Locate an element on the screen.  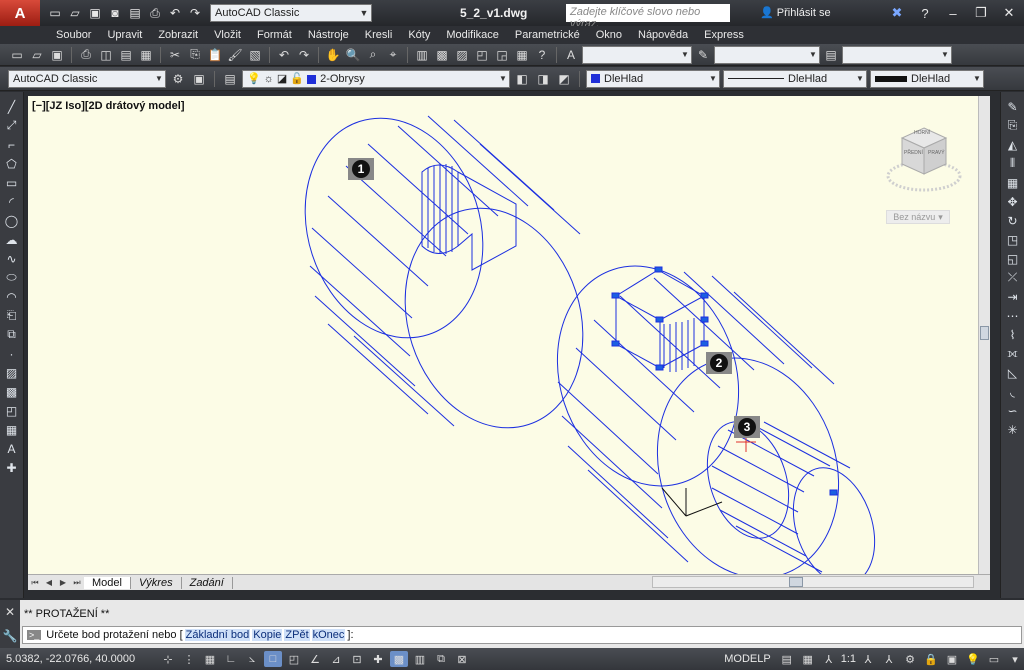
plot-preview-icon: ◫ is located at coordinates (106, 55).